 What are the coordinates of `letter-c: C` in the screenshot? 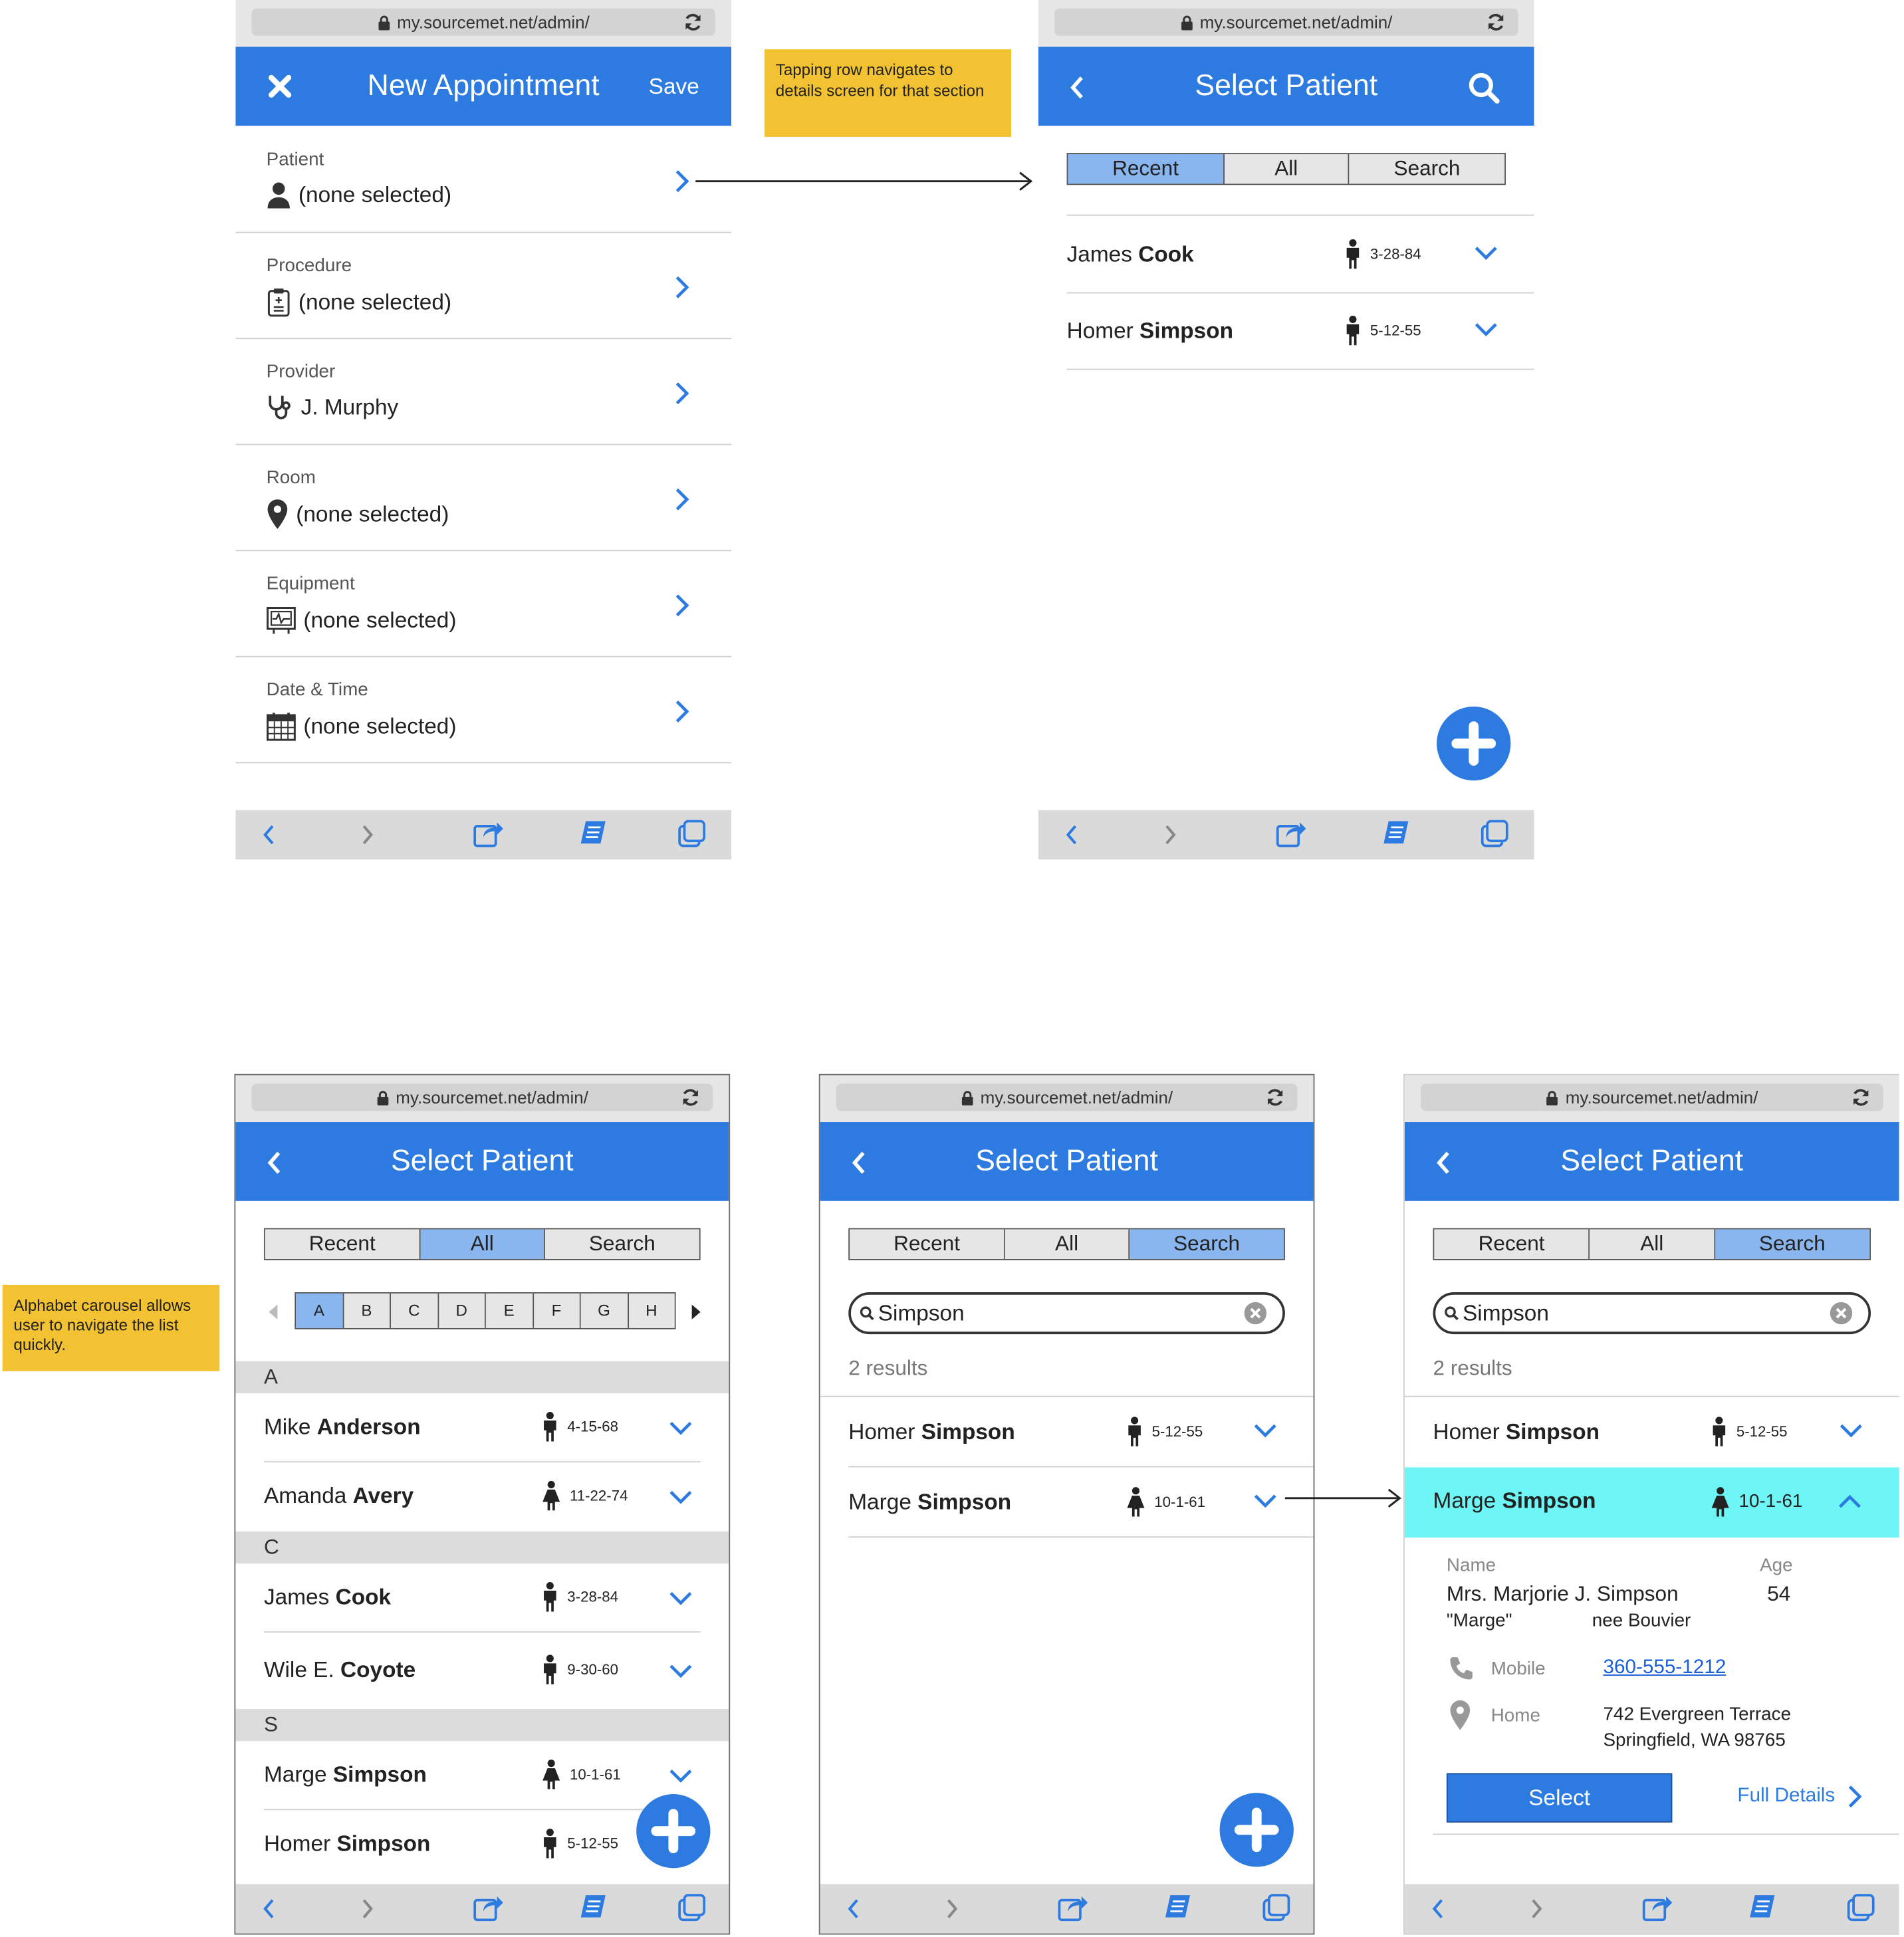 It's located at (415, 1310).